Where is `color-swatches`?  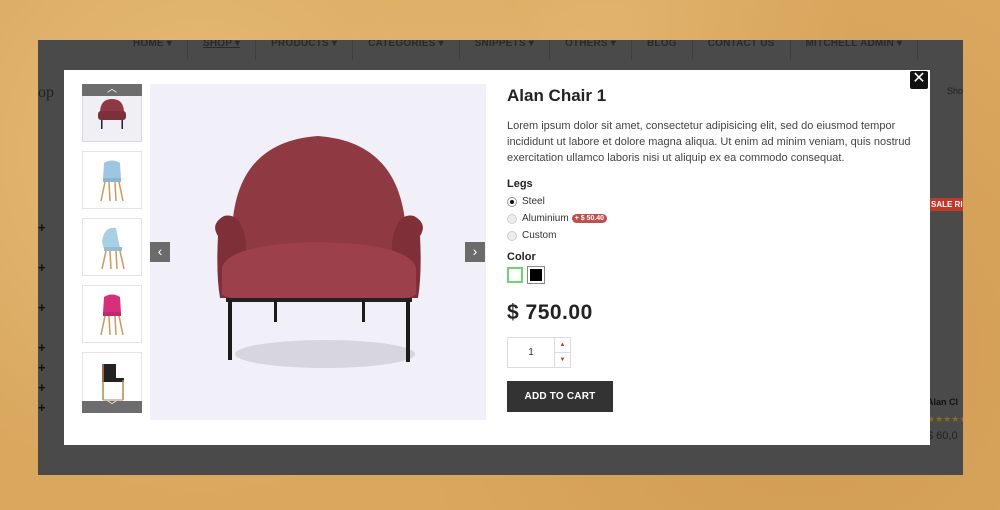 color-swatches is located at coordinates (709, 275).